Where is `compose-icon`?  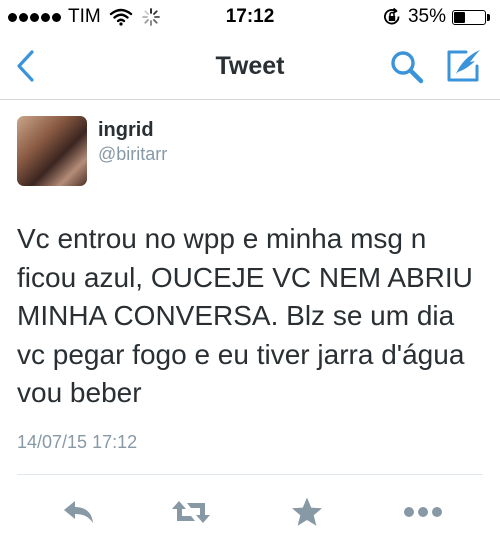 compose-icon is located at coordinates (463, 66).